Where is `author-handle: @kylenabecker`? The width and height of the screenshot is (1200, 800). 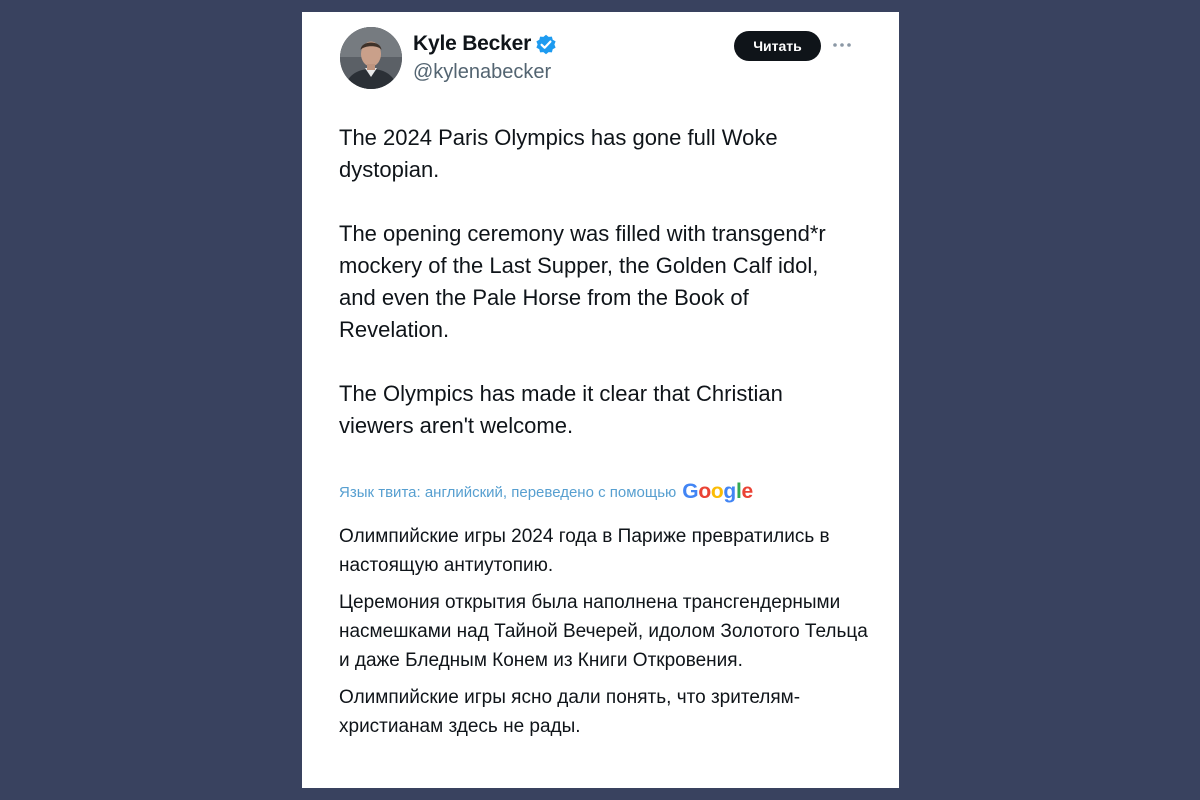
author-handle: @kylenabecker is located at coordinates (482, 72).